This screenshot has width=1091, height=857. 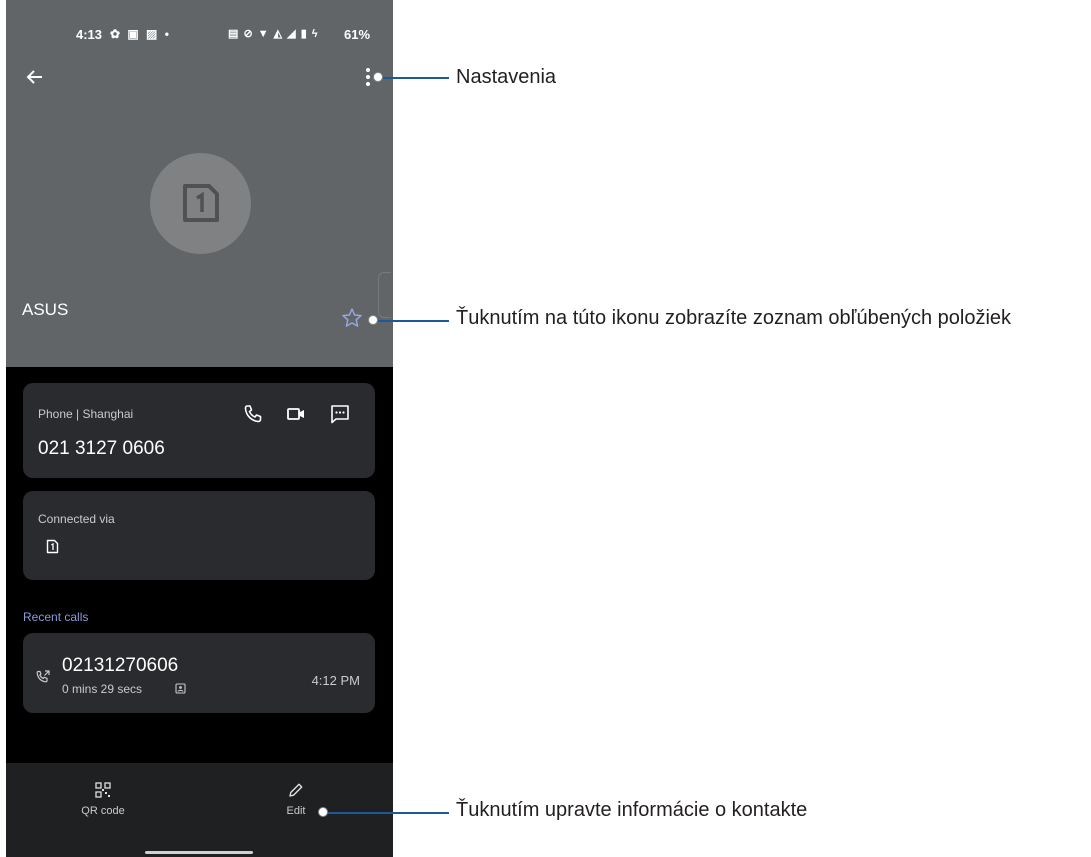 What do you see at coordinates (89, 34) in the screenshot?
I see `status-time: 4:13` at bounding box center [89, 34].